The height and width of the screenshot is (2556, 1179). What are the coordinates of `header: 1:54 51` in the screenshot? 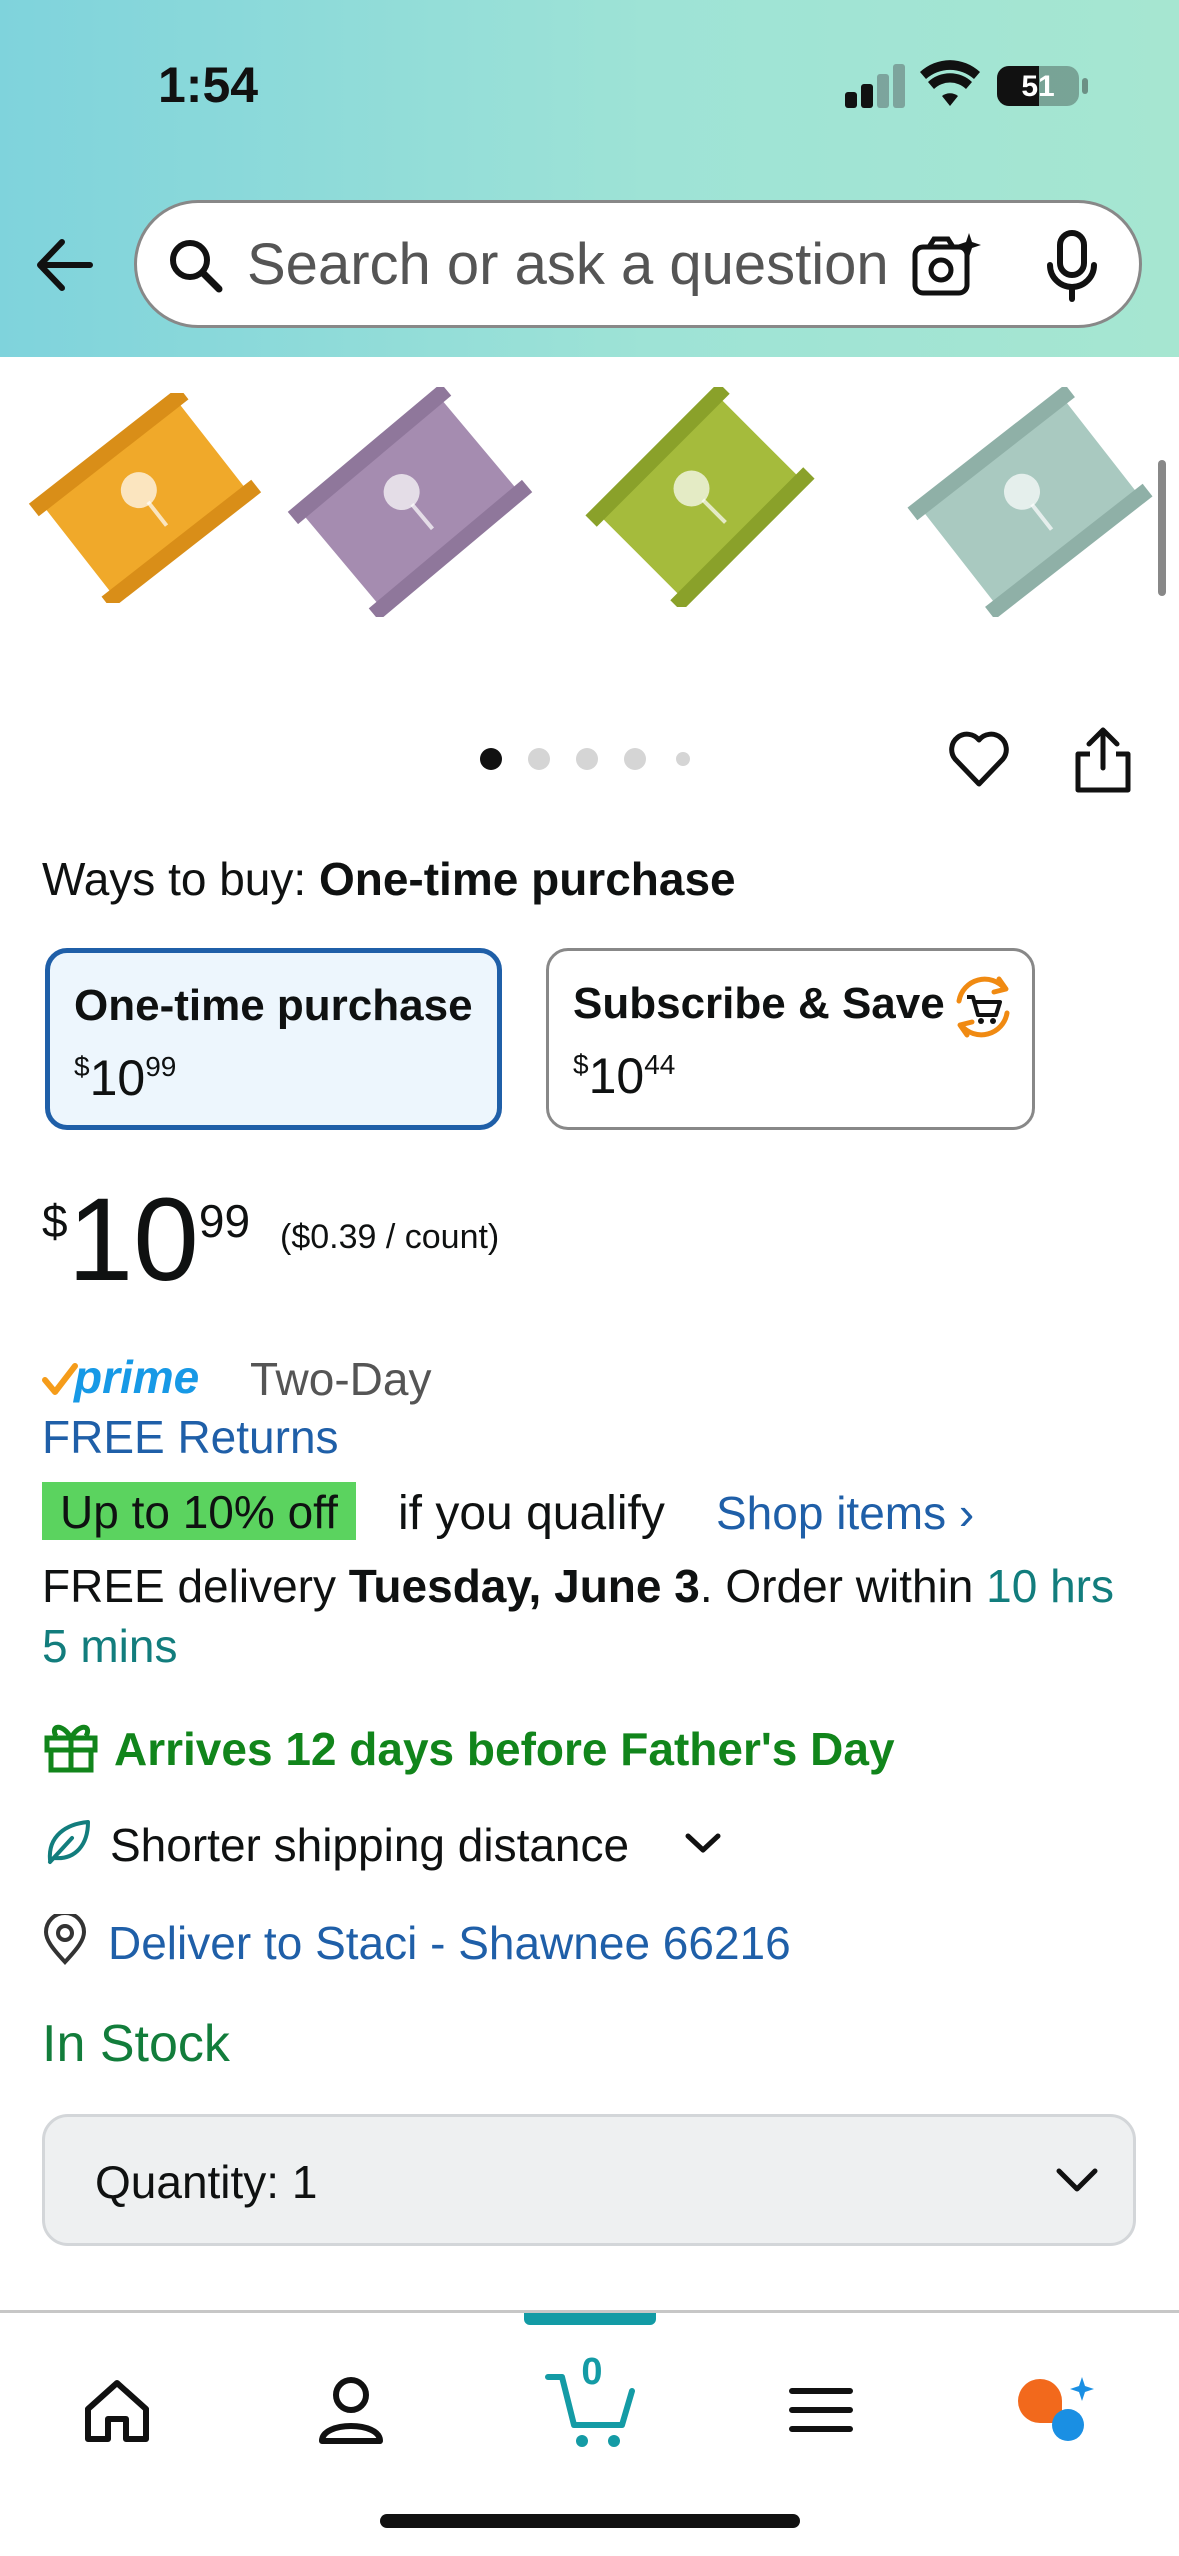 It's located at (589, 178).